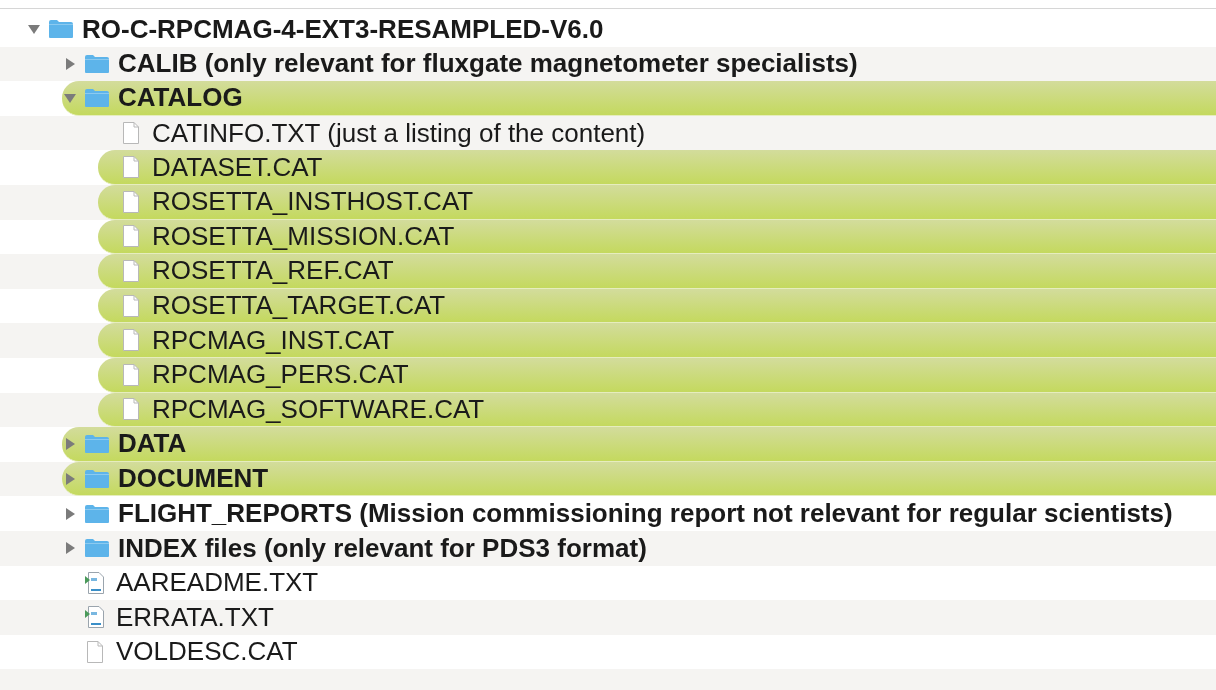 The width and height of the screenshot is (1216, 690). Describe the element at coordinates (303, 236) in the screenshot. I see `file-name: ROSETTA_MISSION.CAT` at that location.